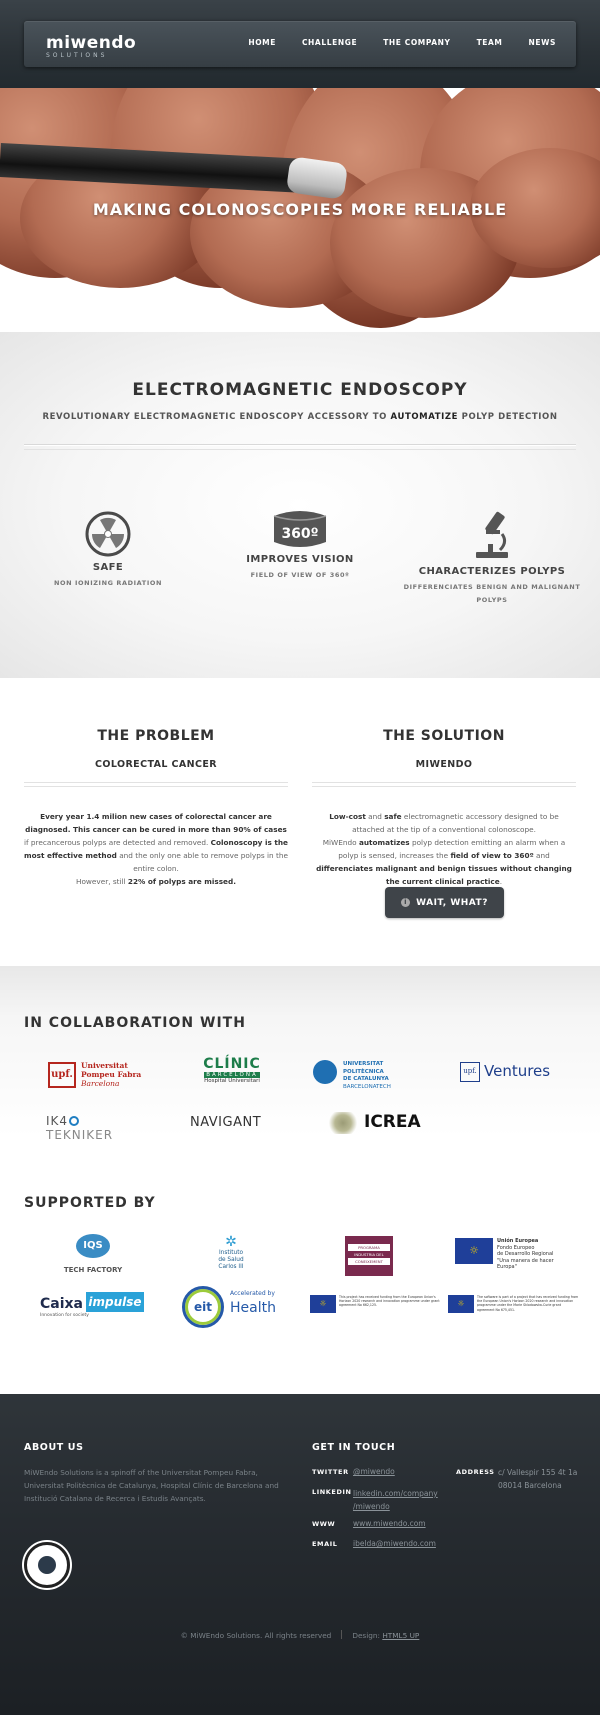 The image size is (600, 1715). What do you see at coordinates (329, 42) in the screenshot?
I see `nav-challenge: CHALLENGE` at bounding box center [329, 42].